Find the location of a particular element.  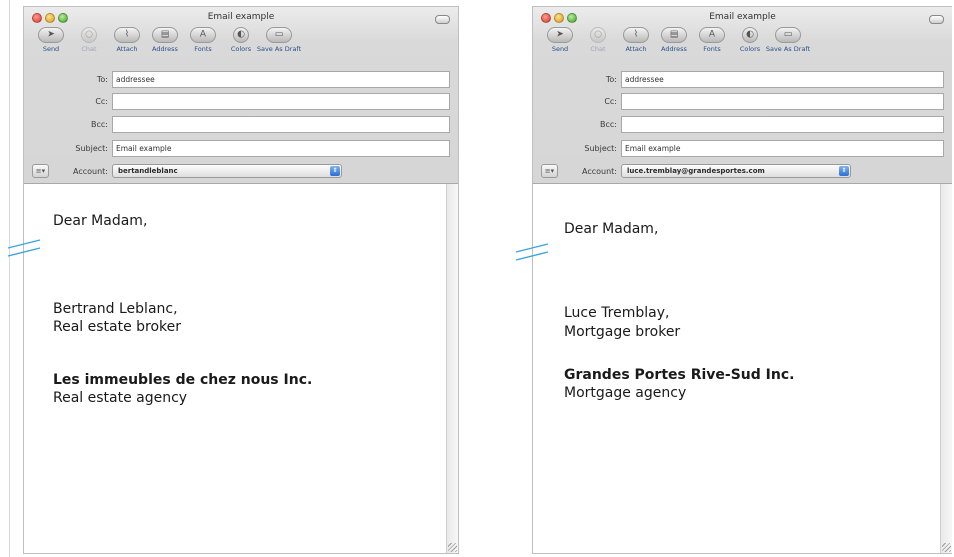

bcc-row: Bcc: is located at coordinates (742, 125).